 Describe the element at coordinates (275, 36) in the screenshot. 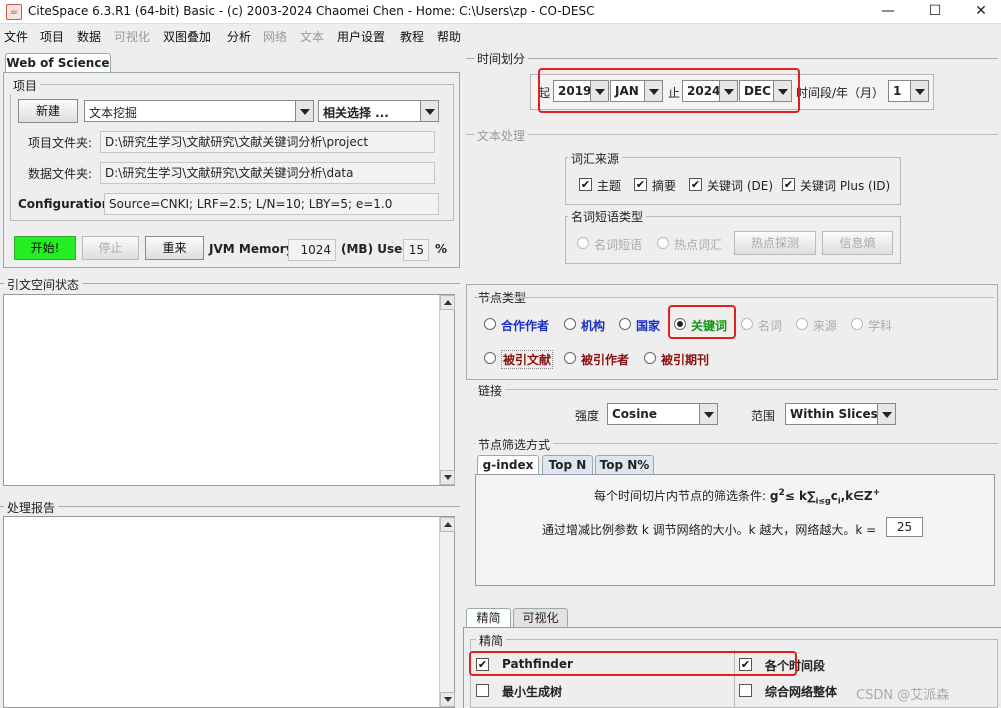

I see `menu-network: 网络` at that location.